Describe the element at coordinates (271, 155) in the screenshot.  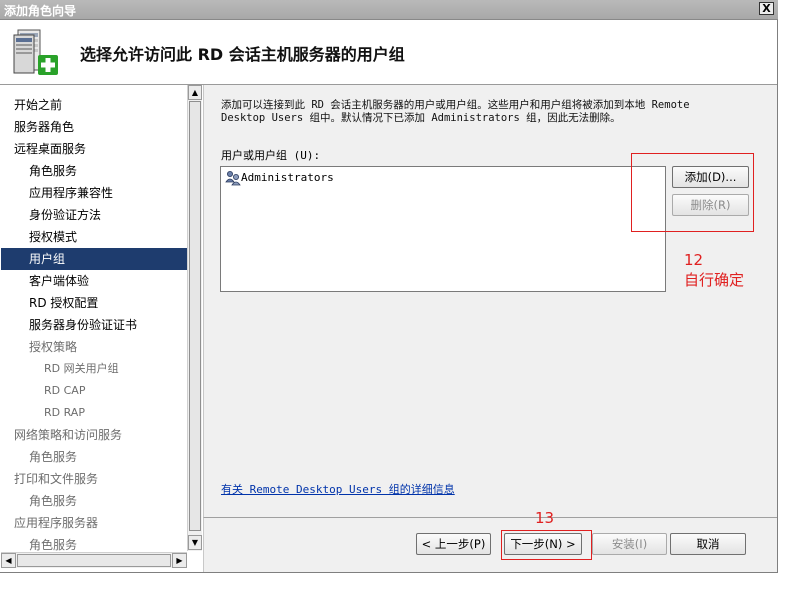
I see `users-groups-label: 用户或用户组 (U):` at that location.